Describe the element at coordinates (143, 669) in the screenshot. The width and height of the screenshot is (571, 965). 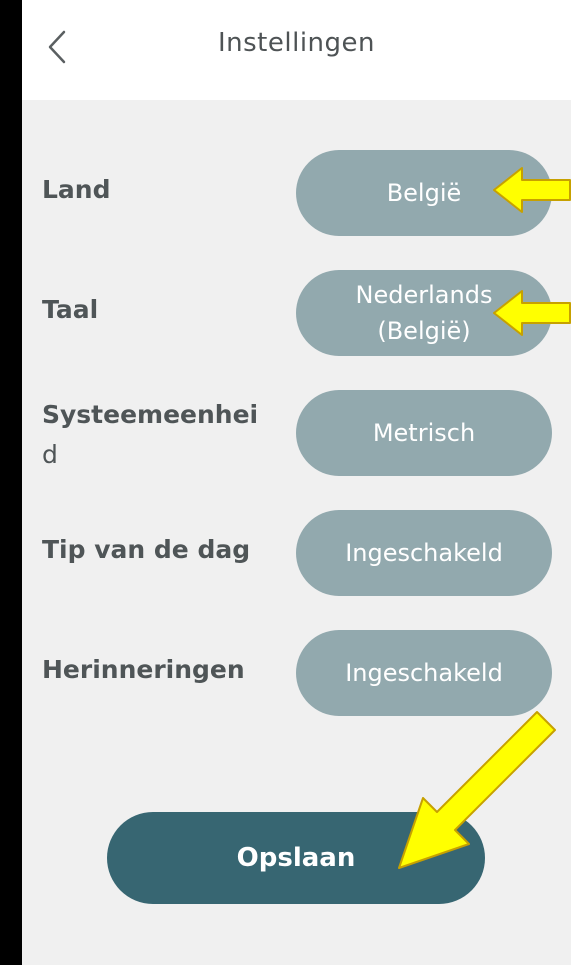
I see `setting-label-text: Herinneringen` at that location.